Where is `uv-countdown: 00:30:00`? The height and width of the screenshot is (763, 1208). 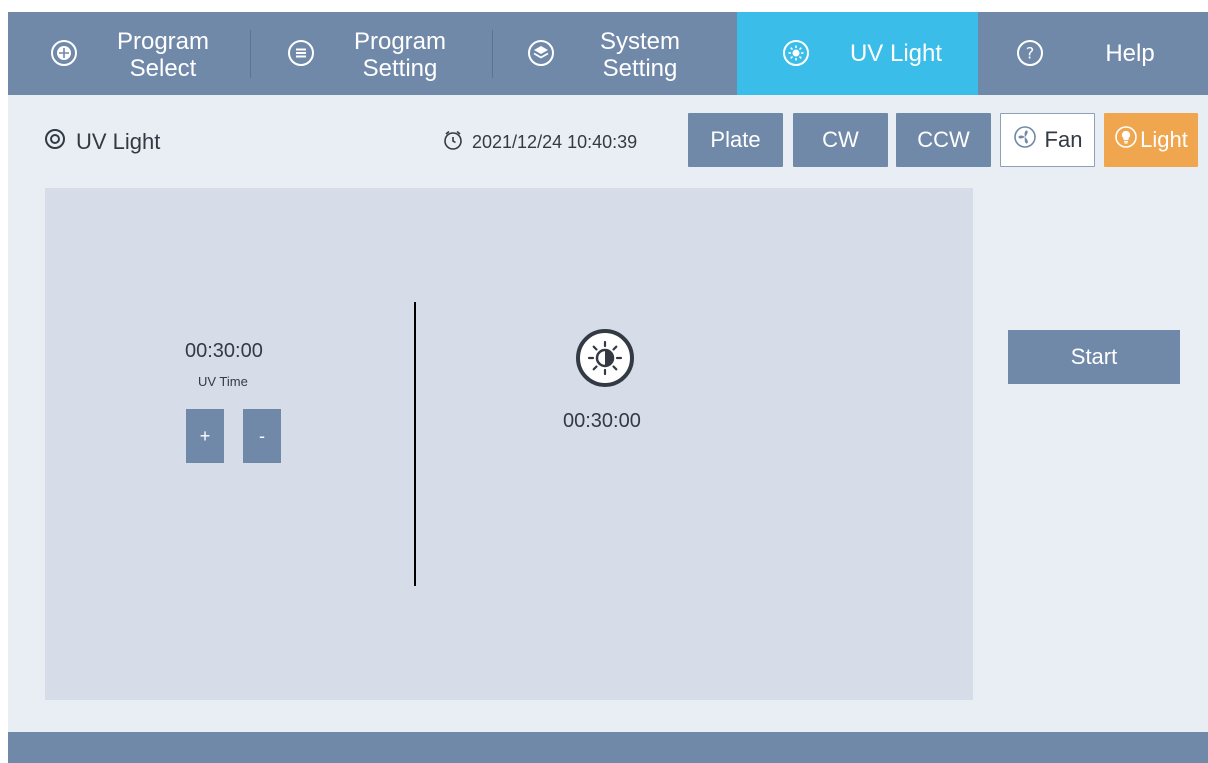
uv-countdown: 00:30:00 is located at coordinates (602, 421).